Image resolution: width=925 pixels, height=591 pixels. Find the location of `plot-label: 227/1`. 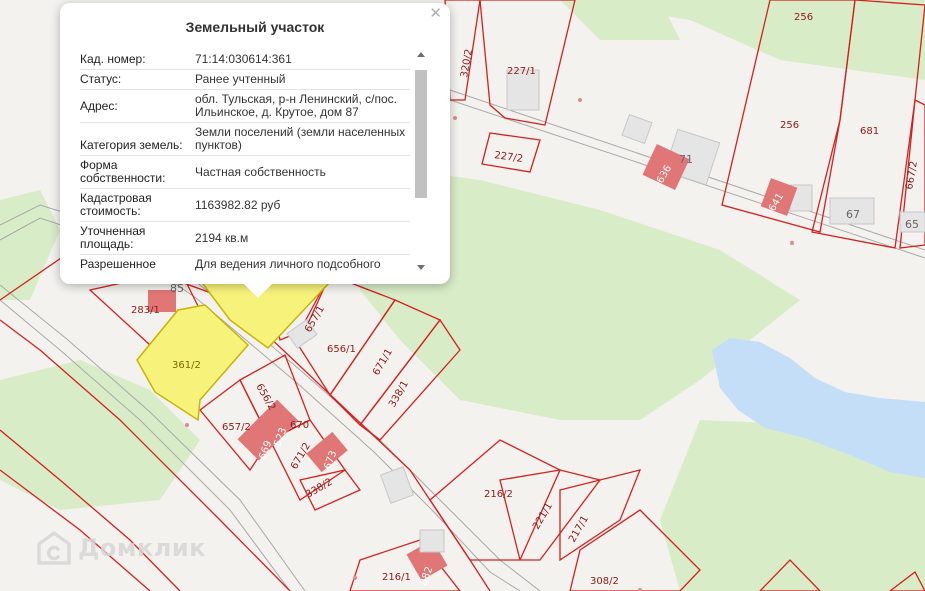

plot-label: 227/1 is located at coordinates (521, 71).